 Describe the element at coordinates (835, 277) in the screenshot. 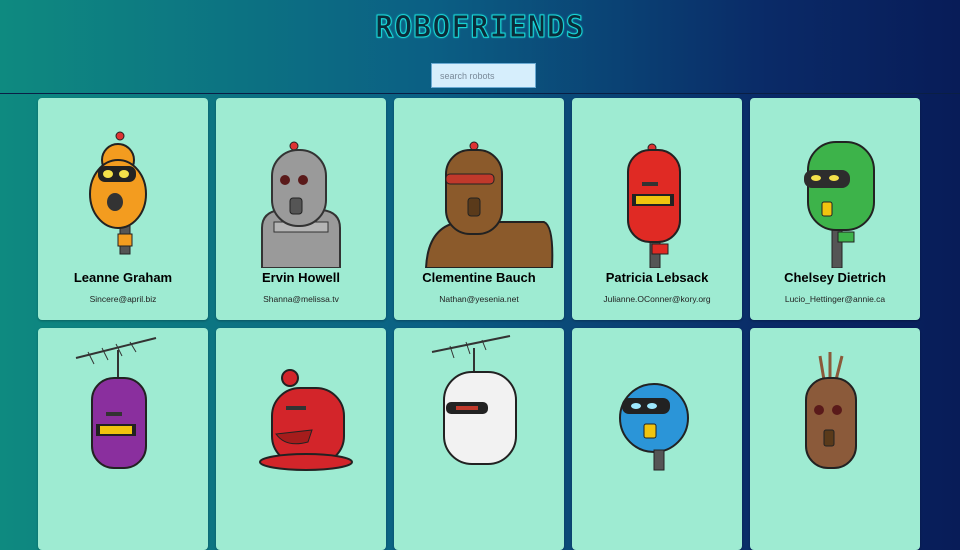

I see `robot-name: Chelsey Dietrich` at that location.